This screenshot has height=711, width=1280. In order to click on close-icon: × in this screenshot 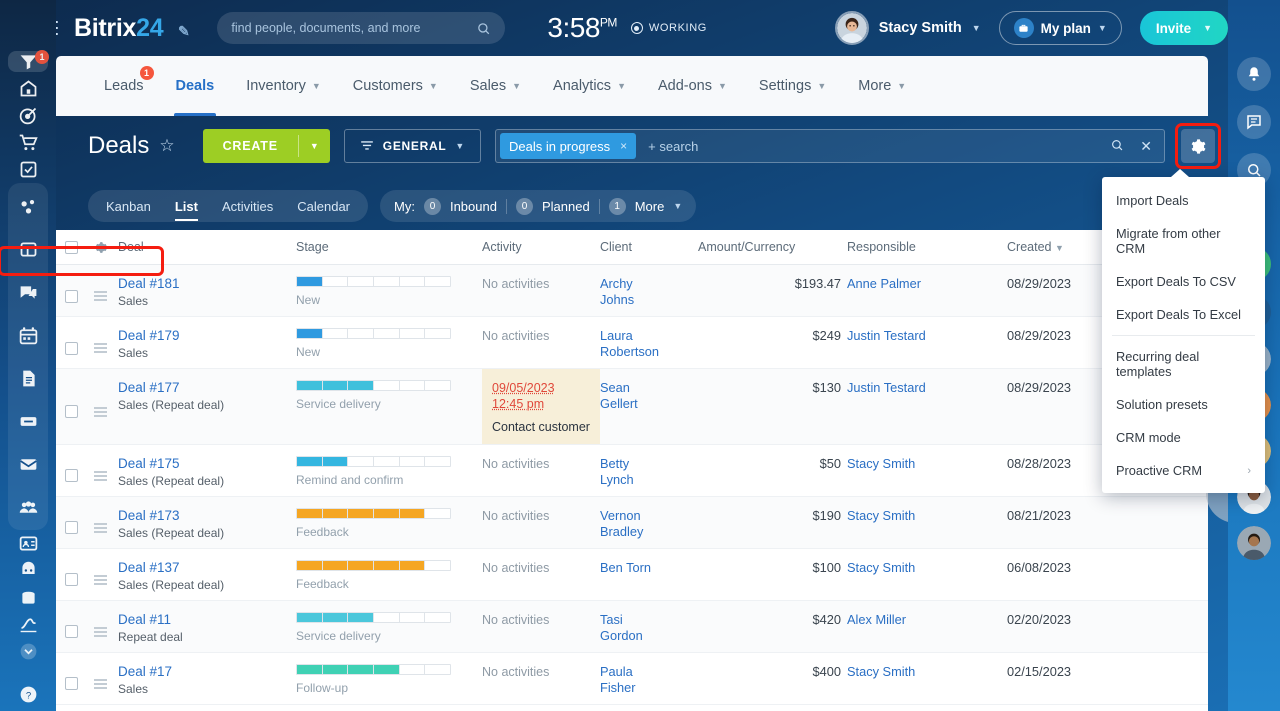, I will do `click(623, 146)`.